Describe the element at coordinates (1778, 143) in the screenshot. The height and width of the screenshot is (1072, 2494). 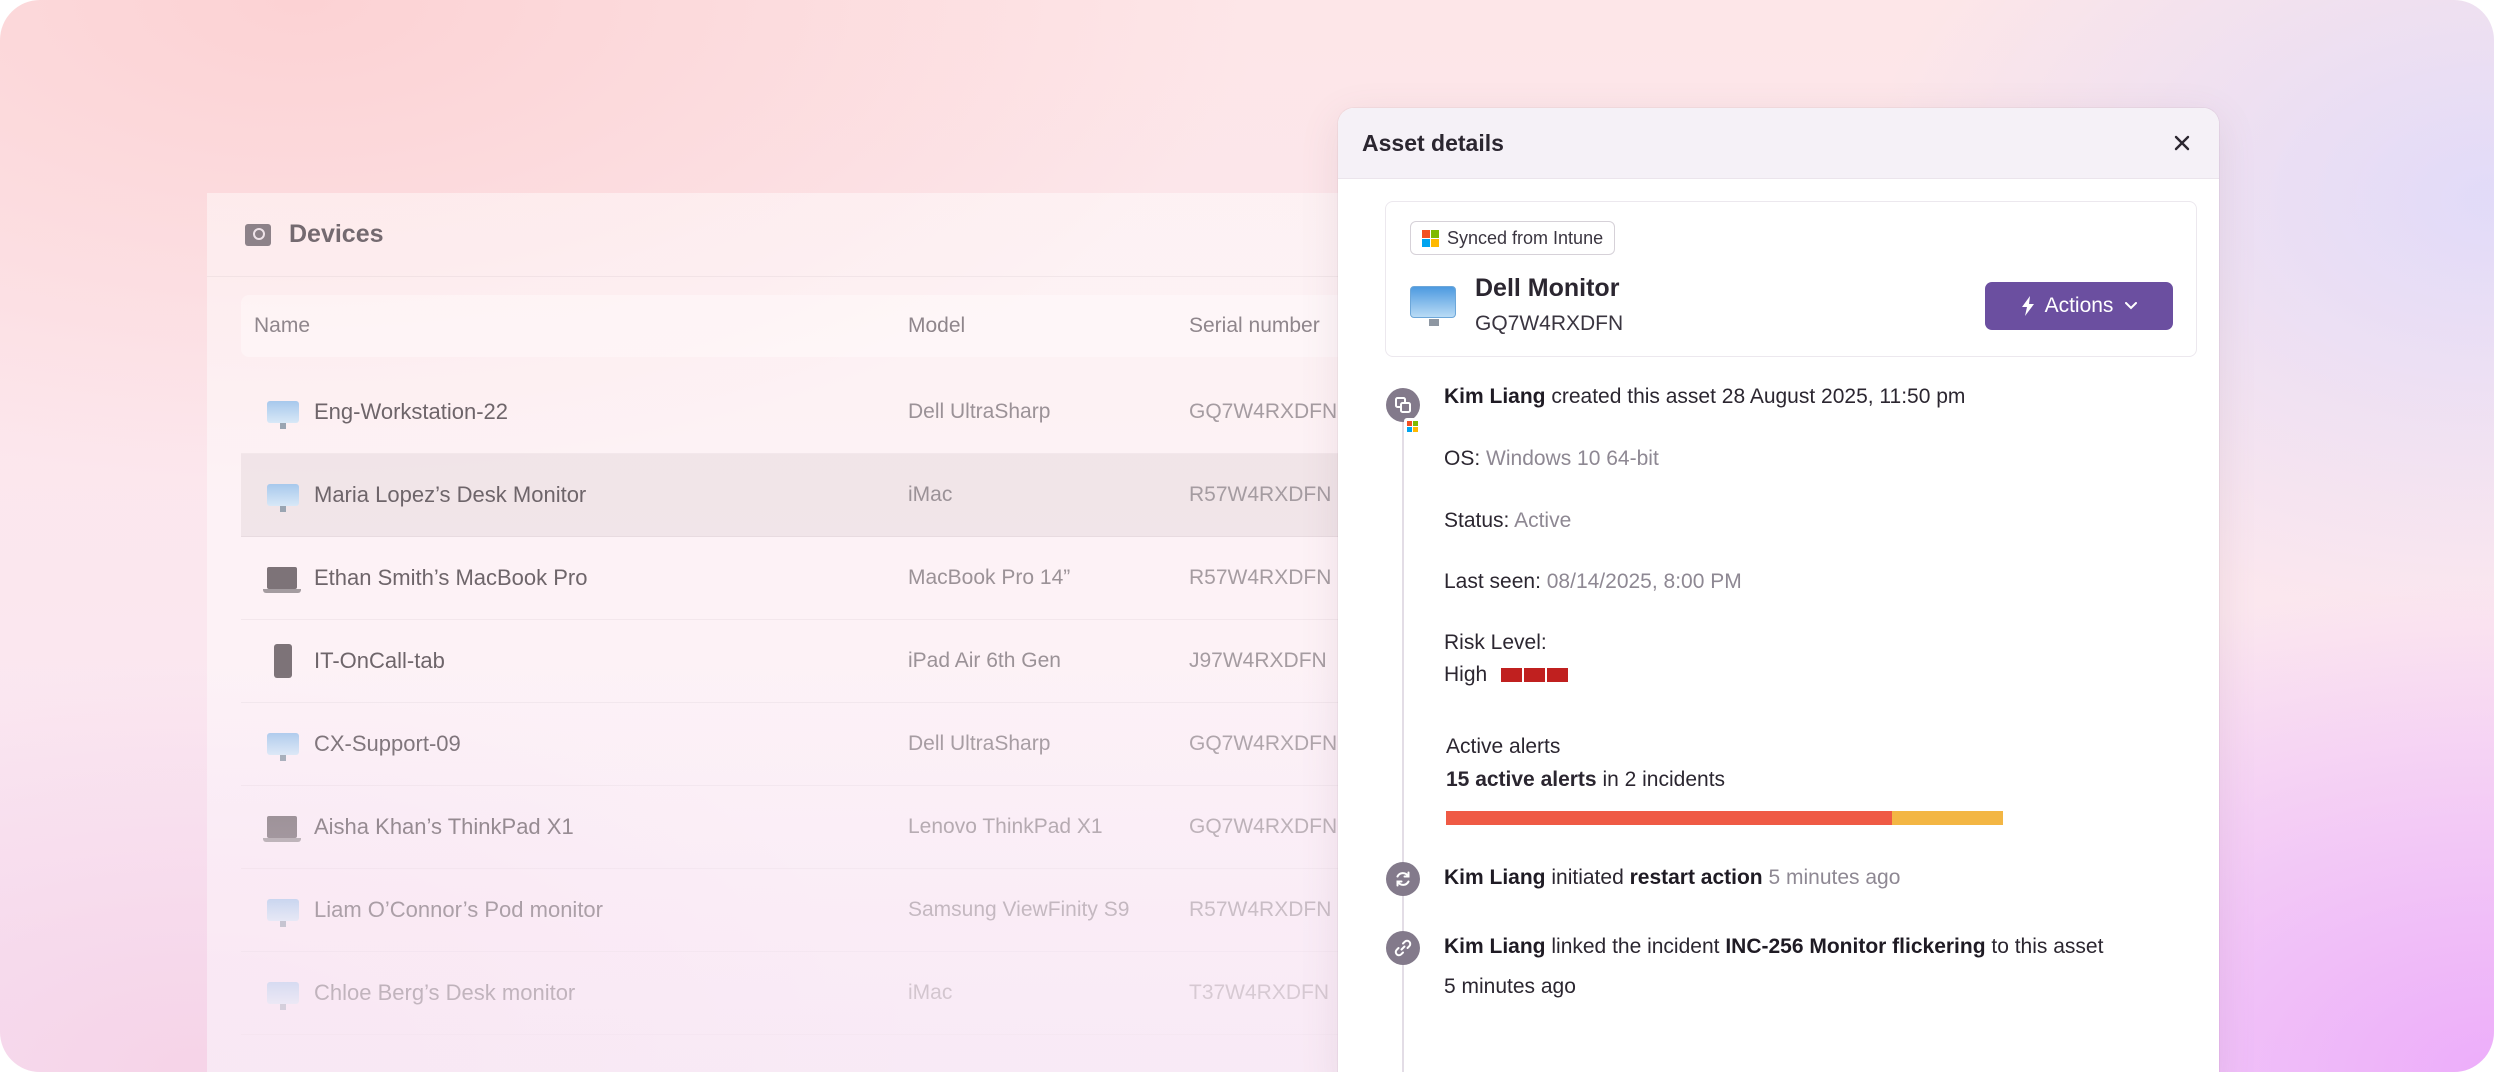
I see `drawer-header: Asset details` at that location.